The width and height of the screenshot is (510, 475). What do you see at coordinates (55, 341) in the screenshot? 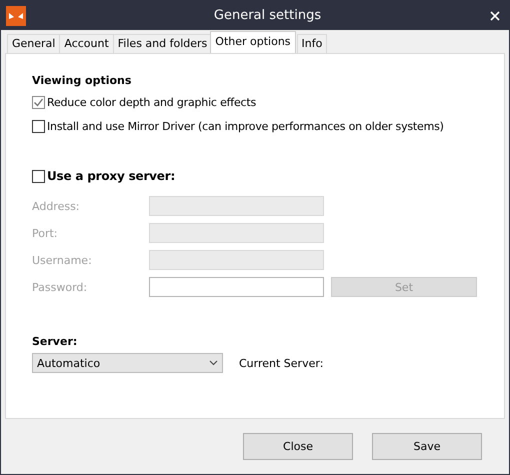
I see `section-heading: Server:` at bounding box center [55, 341].